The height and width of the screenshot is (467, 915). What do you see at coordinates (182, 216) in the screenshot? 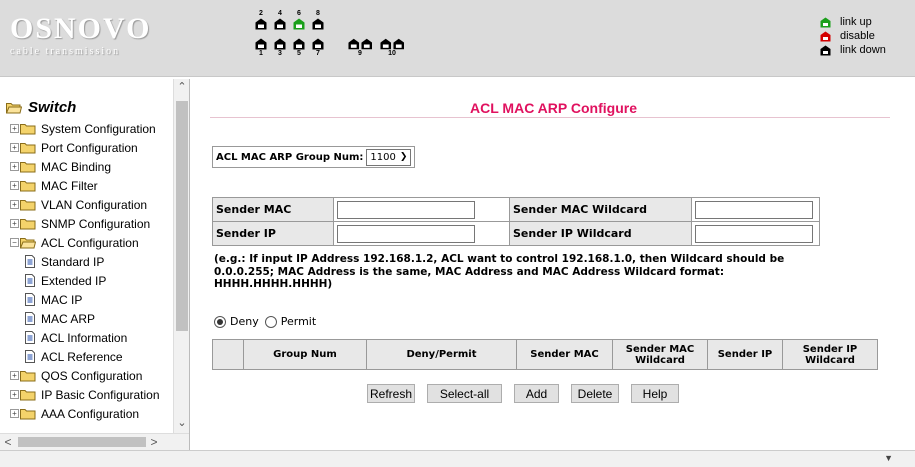
I see `scrollbar-thumb` at bounding box center [182, 216].